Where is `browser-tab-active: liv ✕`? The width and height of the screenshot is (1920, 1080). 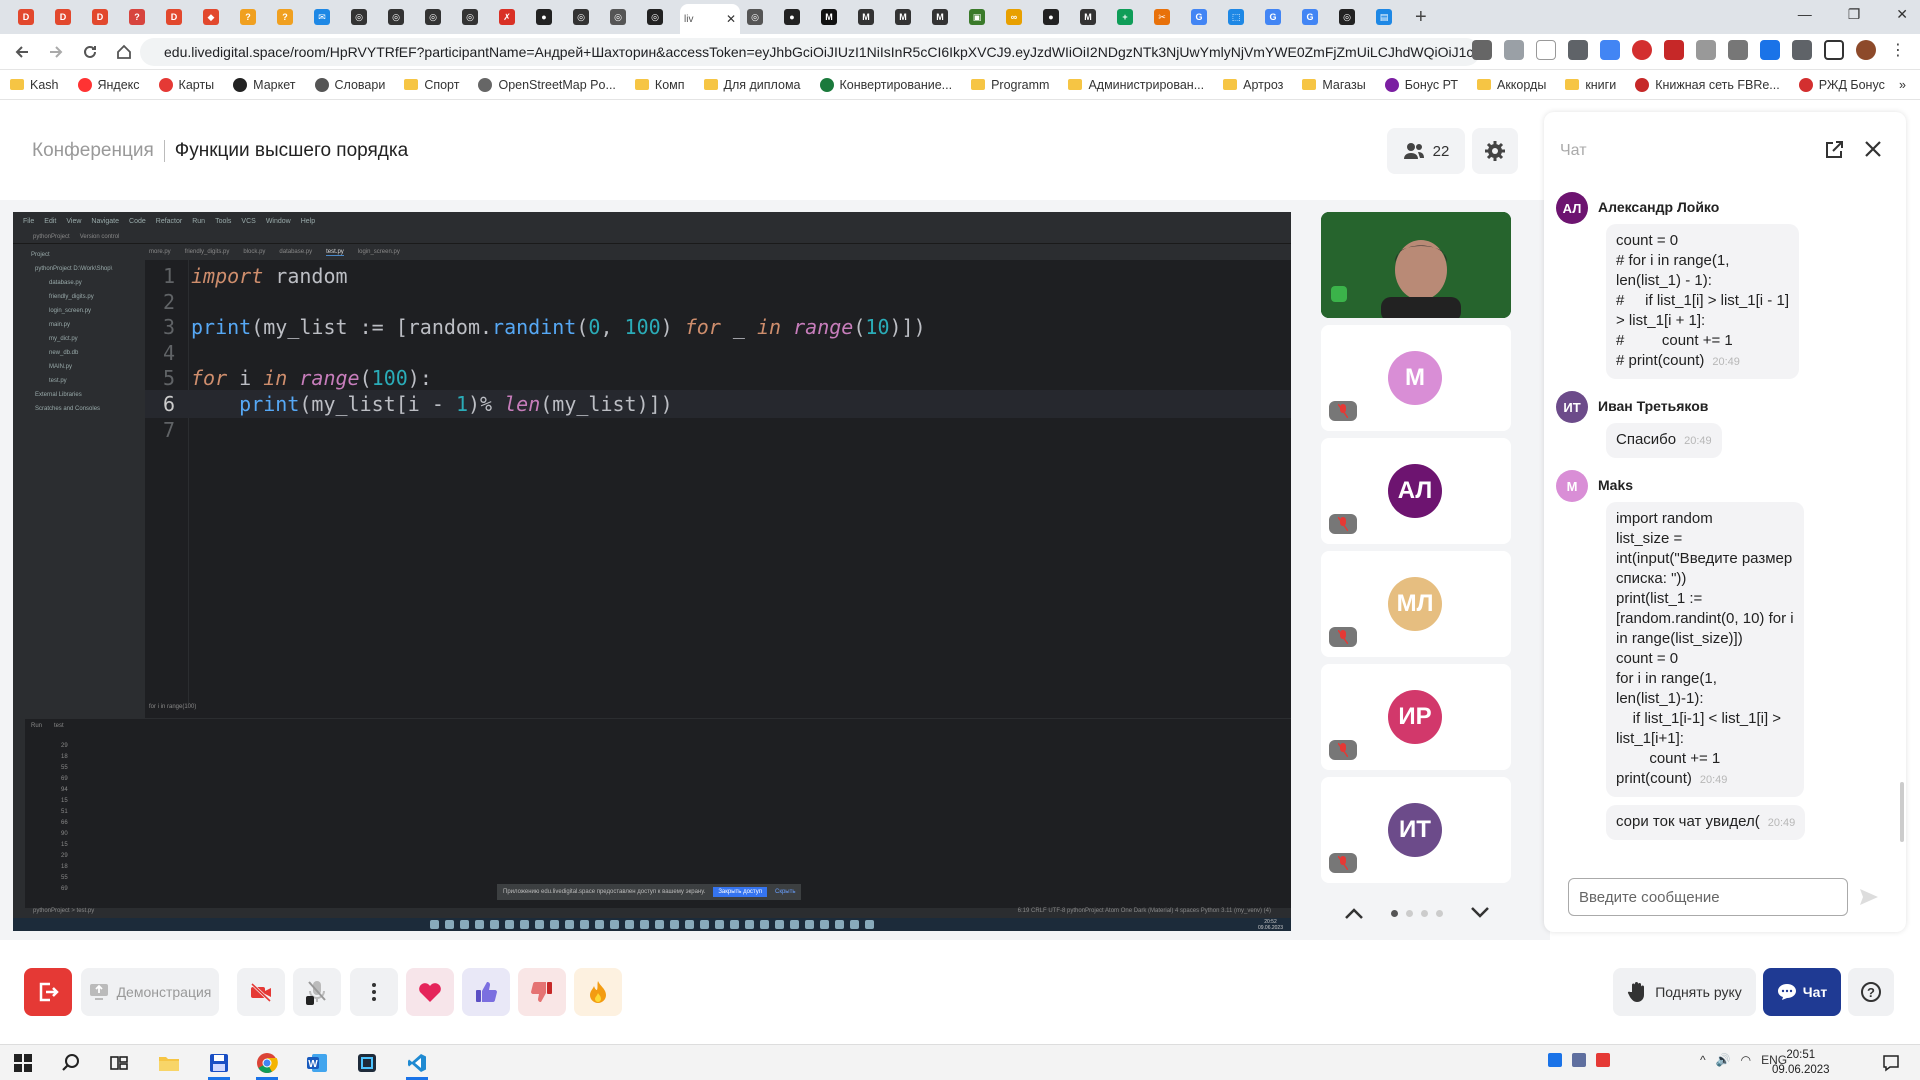
browser-tab-active: liv ✕ is located at coordinates (710, 19).